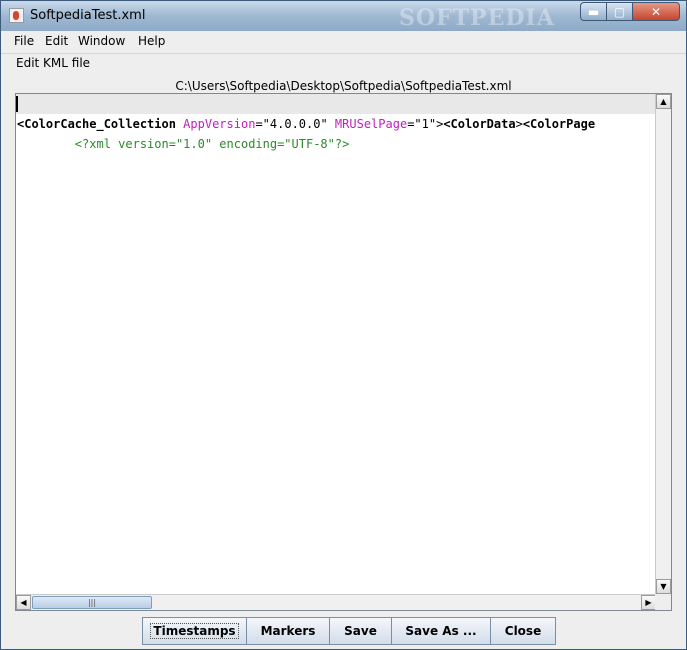 The width and height of the screenshot is (687, 650). I want to click on menu-help: Help, so click(151, 41).